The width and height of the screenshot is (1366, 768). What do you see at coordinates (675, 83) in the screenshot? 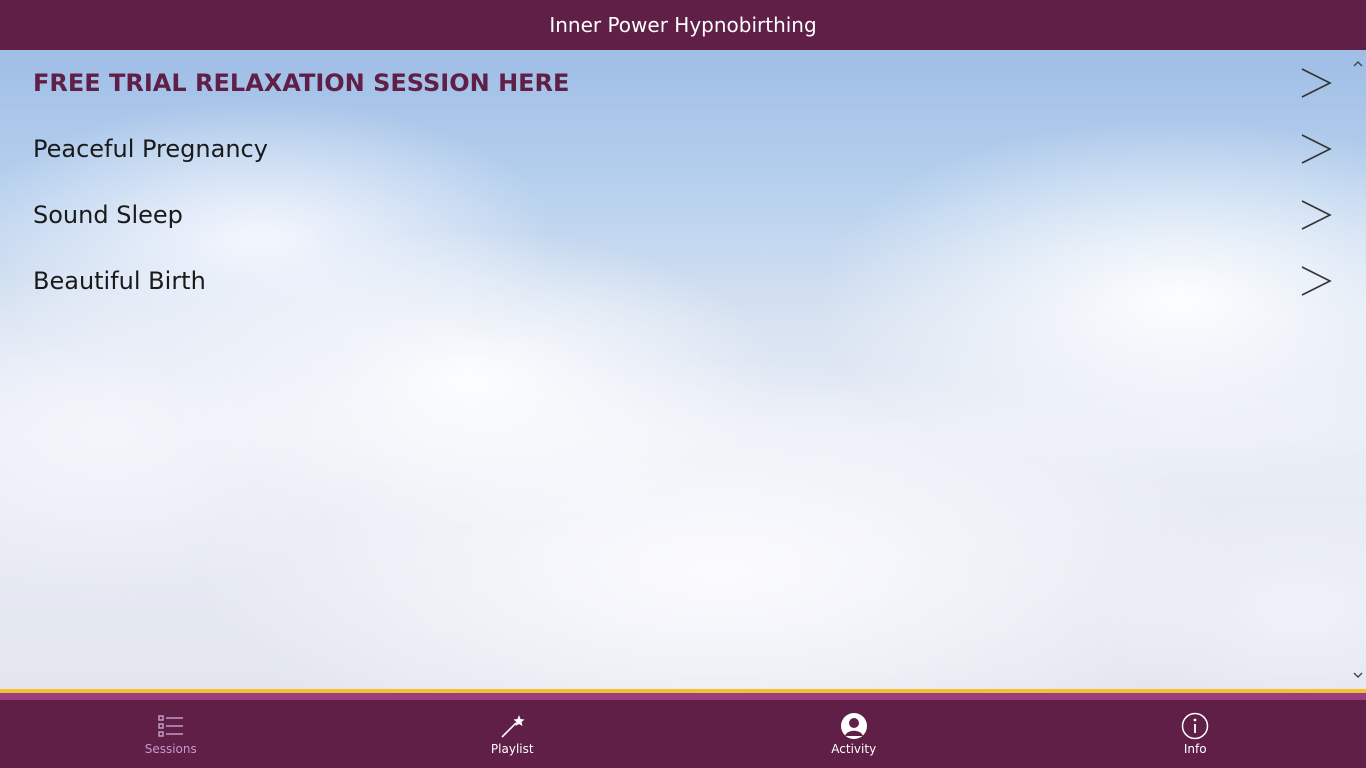
I see `session-item-free-trial: FREE TRIAL RELAXATION SESSION HERE` at bounding box center [675, 83].